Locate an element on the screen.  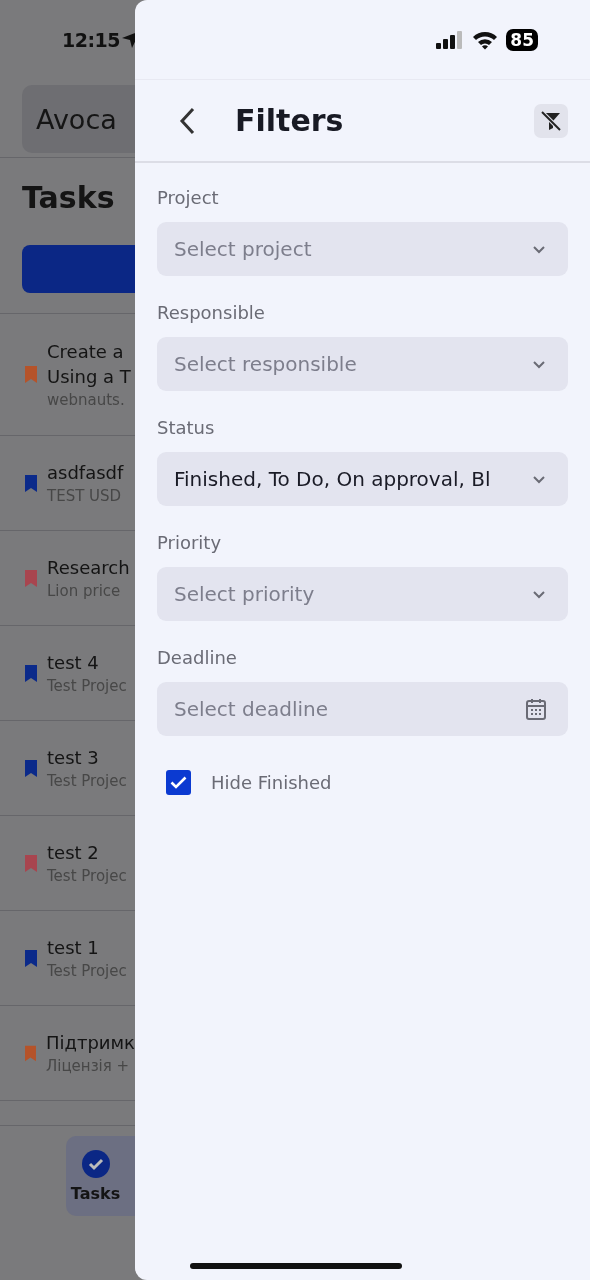
chevron-left-icon is located at coordinates (187, 120).